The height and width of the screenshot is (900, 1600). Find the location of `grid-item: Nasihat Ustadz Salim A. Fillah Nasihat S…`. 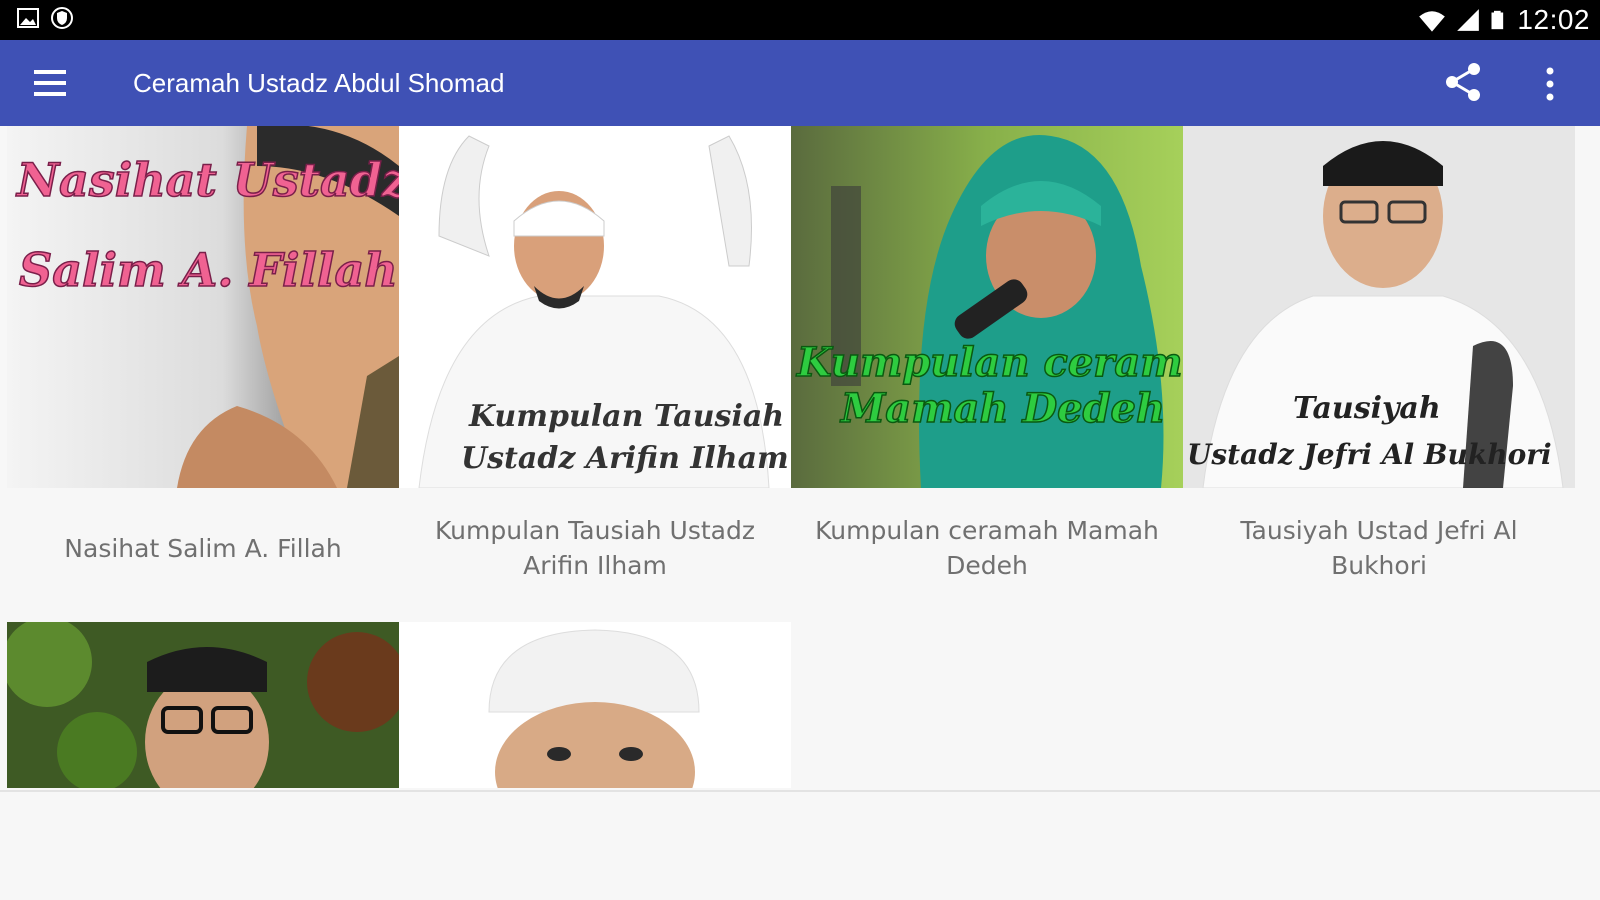

grid-item: Nasihat Ustadz Salim A. Fillah Nasihat S… is located at coordinates (203, 367).